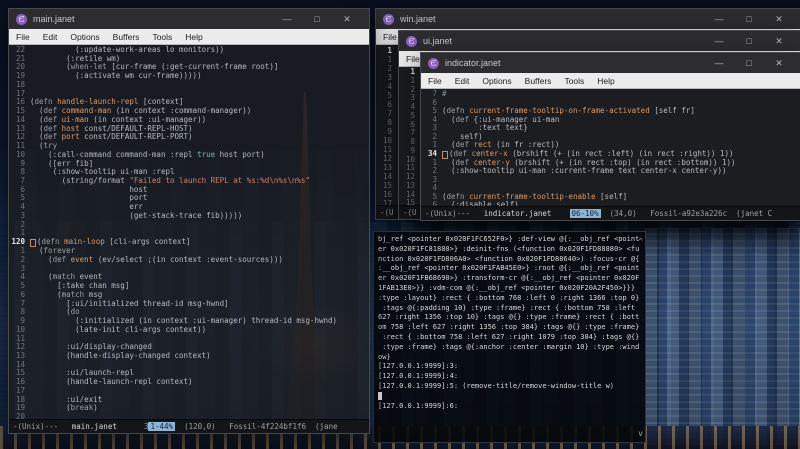  What do you see at coordinates (387, 176) in the screenshot?
I see `line-number: 14` at bounding box center [387, 176].